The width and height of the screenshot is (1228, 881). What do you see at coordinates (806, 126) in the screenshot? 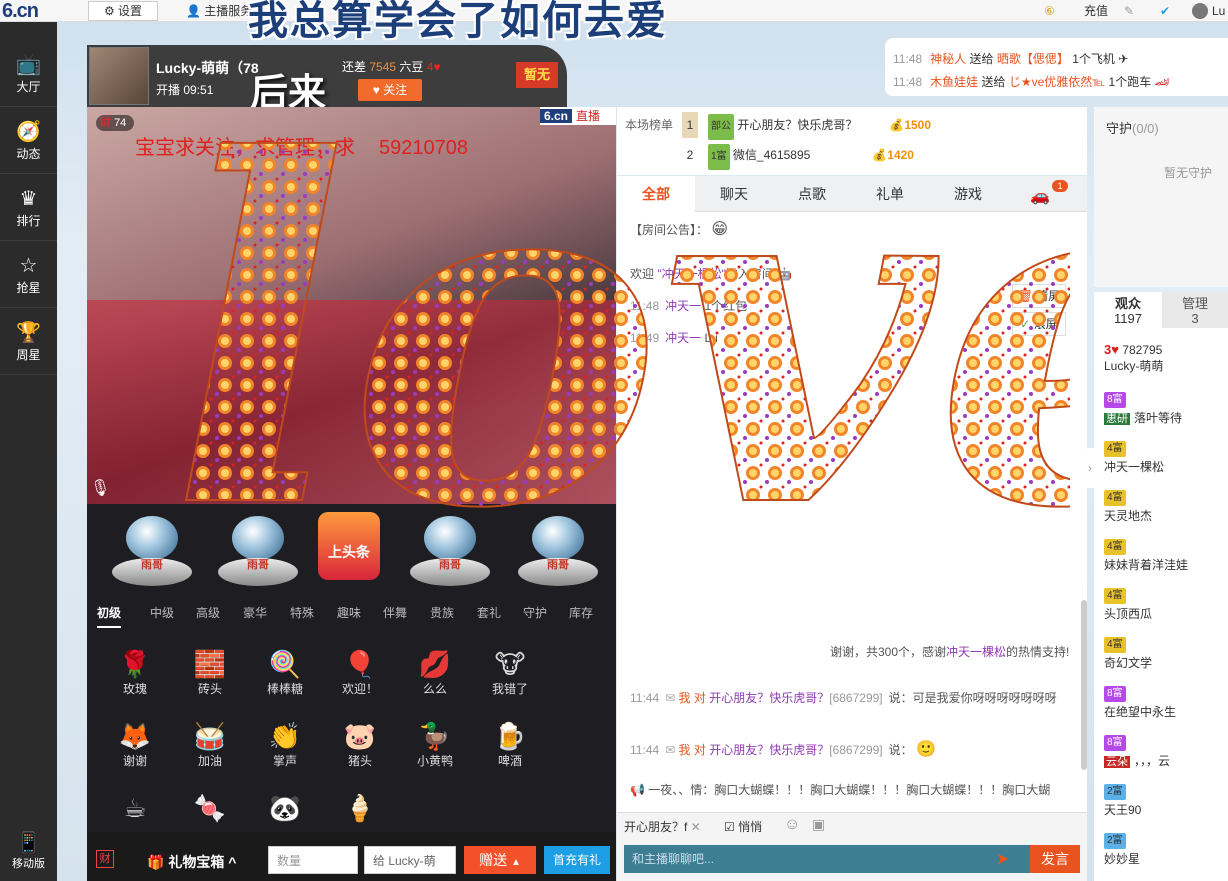
I see `rank-row: 1 部公 开心朋友？快乐虎哥？ 💰1500` at bounding box center [806, 126].